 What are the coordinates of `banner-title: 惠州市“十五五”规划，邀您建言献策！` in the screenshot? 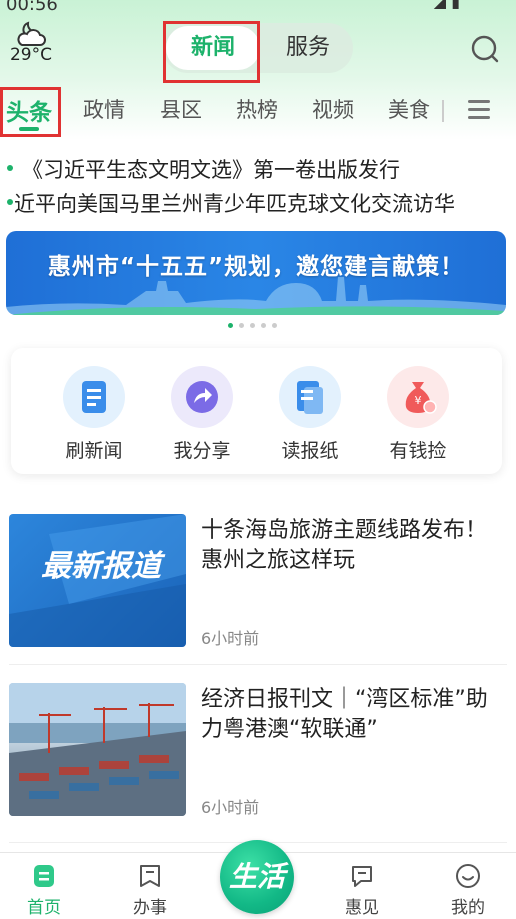 It's located at (256, 267).